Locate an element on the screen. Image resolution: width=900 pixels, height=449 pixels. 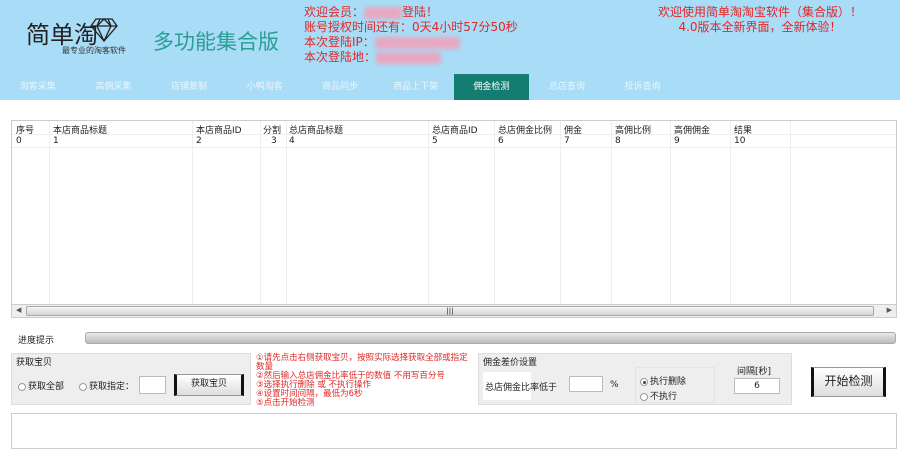
tab-commission-check: 佣金检测 is located at coordinates (491, 87).